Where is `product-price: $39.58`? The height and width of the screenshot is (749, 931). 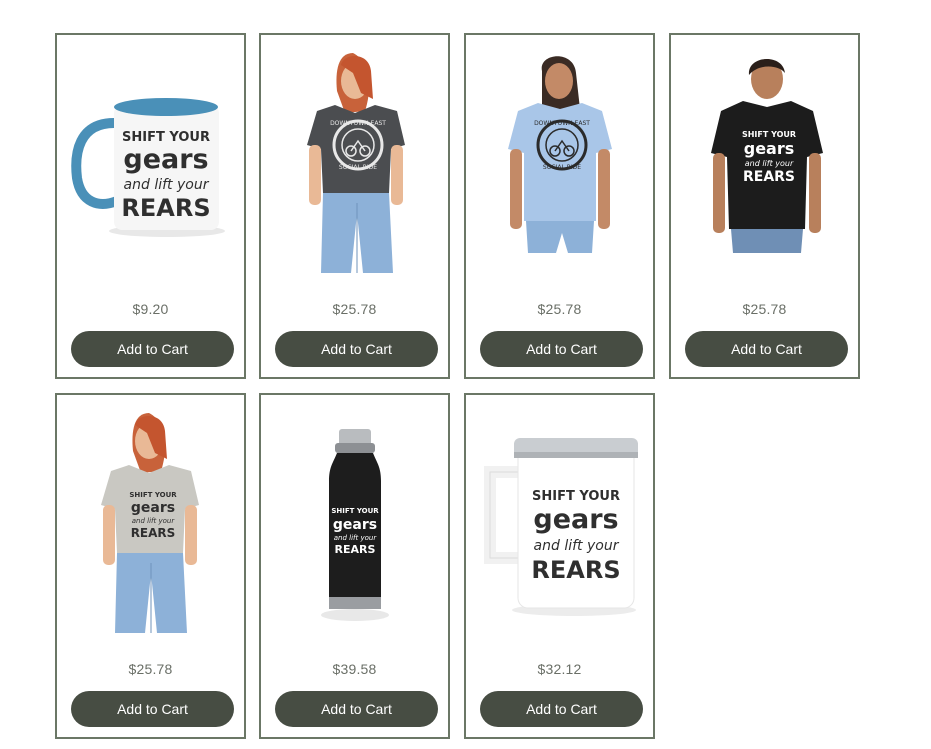
product-price: $39.58 is located at coordinates (354, 669).